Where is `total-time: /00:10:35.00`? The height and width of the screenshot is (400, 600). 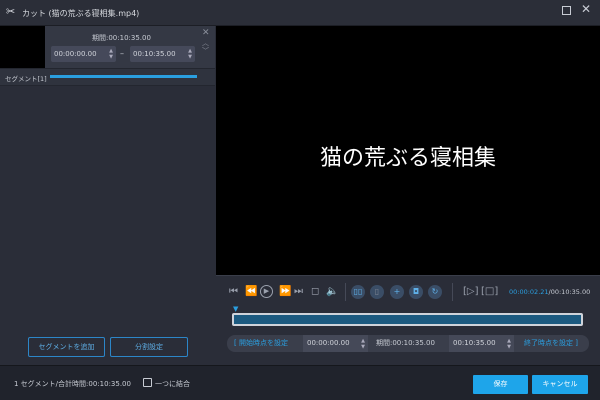
total-time: /00:10:35.00 is located at coordinates (569, 292).